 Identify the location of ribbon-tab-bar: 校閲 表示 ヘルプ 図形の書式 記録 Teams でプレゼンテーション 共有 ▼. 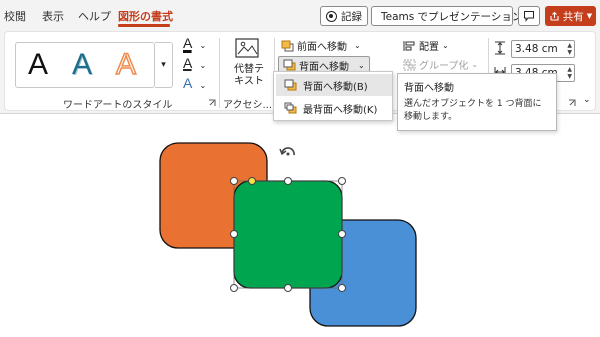
(300, 14).